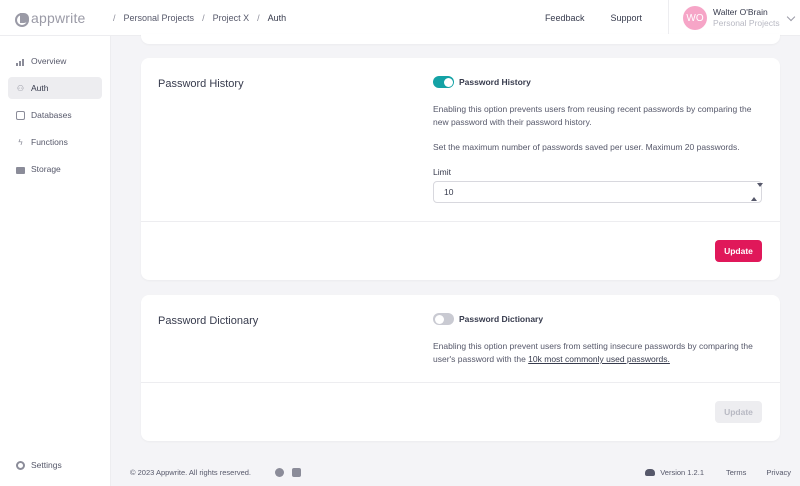 The height and width of the screenshot is (486, 800). Describe the element at coordinates (449, 192) in the screenshot. I see `limit-value: 10` at that location.